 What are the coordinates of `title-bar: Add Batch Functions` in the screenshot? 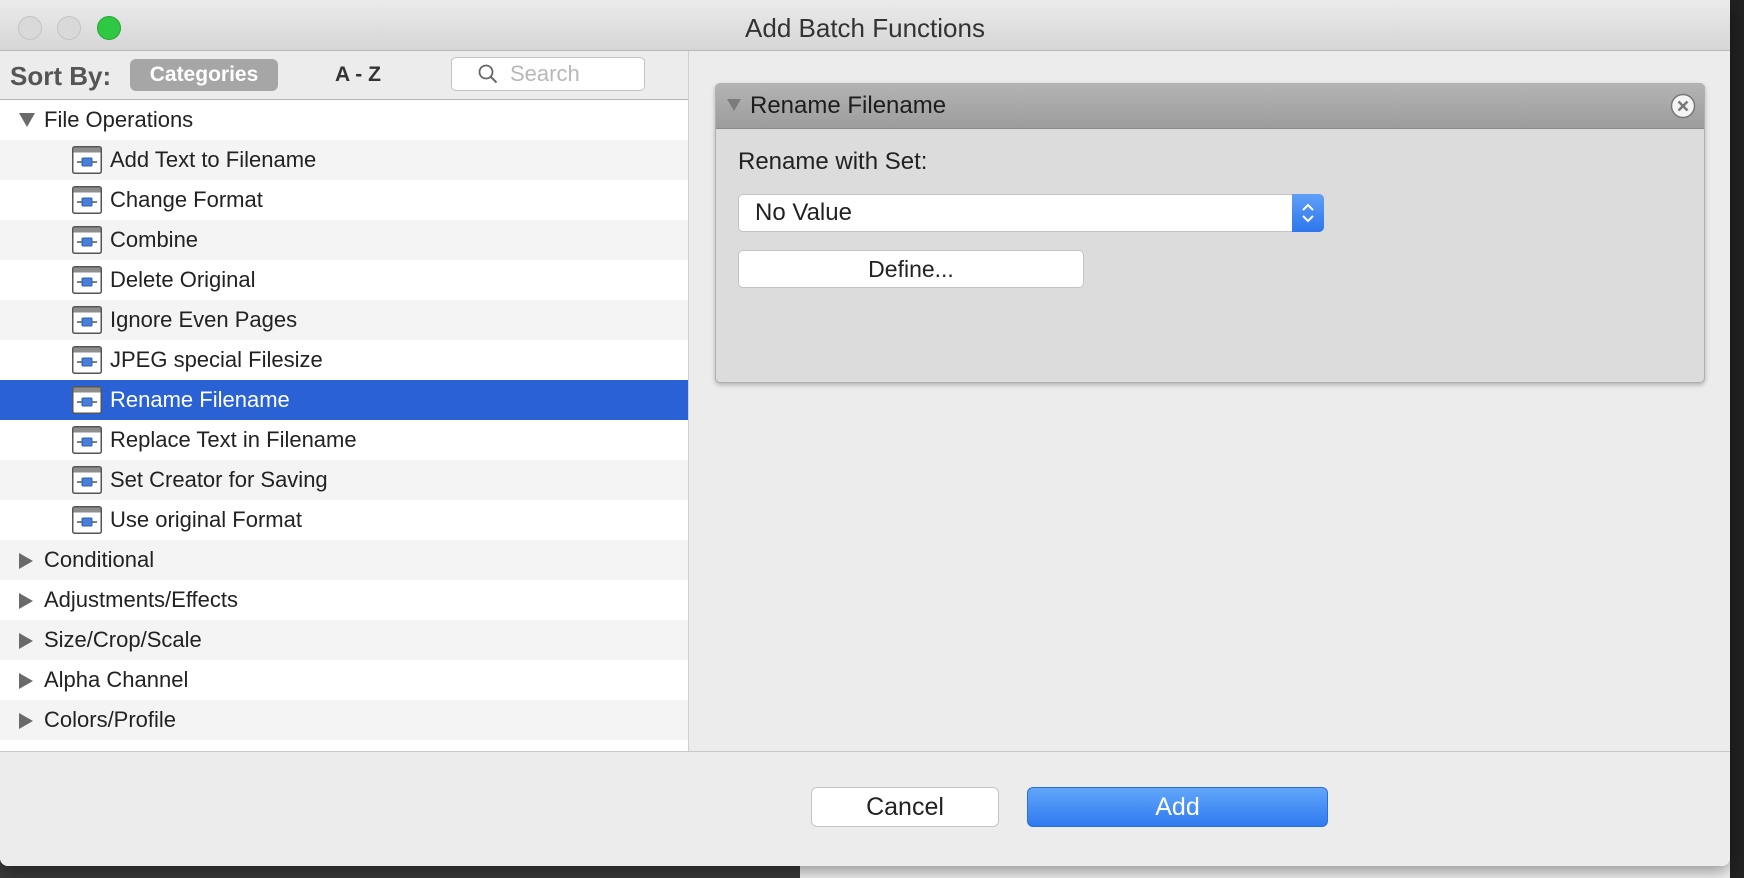 It's located at (865, 25).